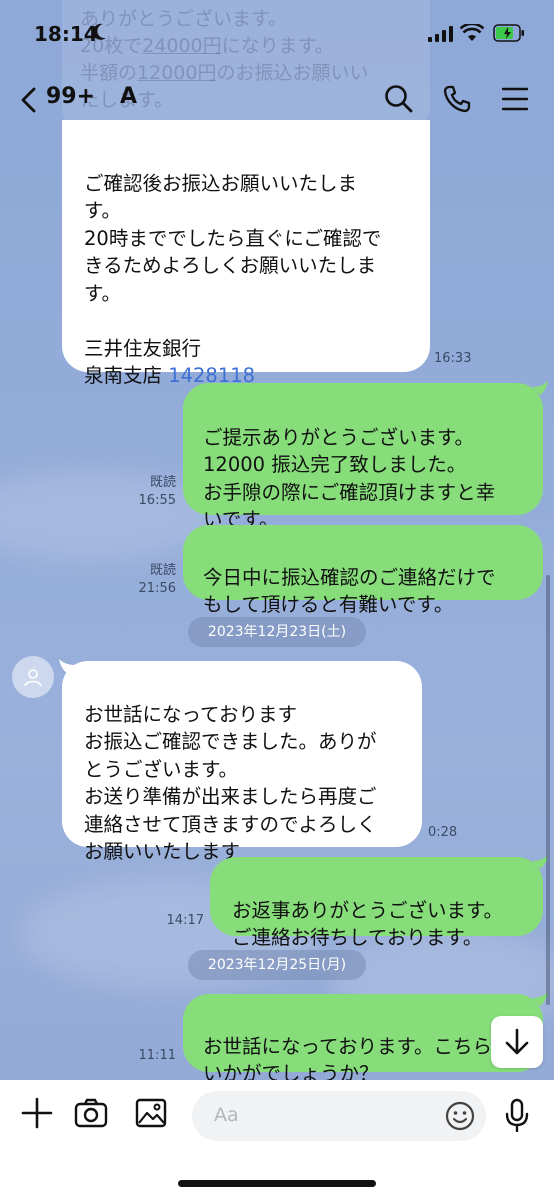 Image resolution: width=554 pixels, height=1200 pixels. I want to click on camera-icon, so click(91, 1113).